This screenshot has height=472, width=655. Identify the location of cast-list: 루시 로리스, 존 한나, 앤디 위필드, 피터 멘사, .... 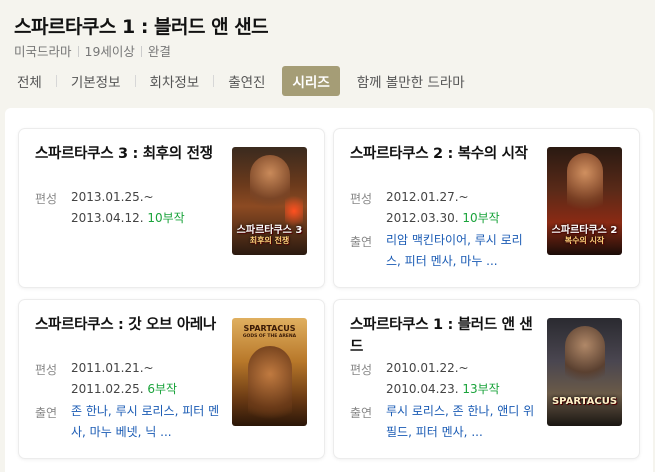
(461, 422).